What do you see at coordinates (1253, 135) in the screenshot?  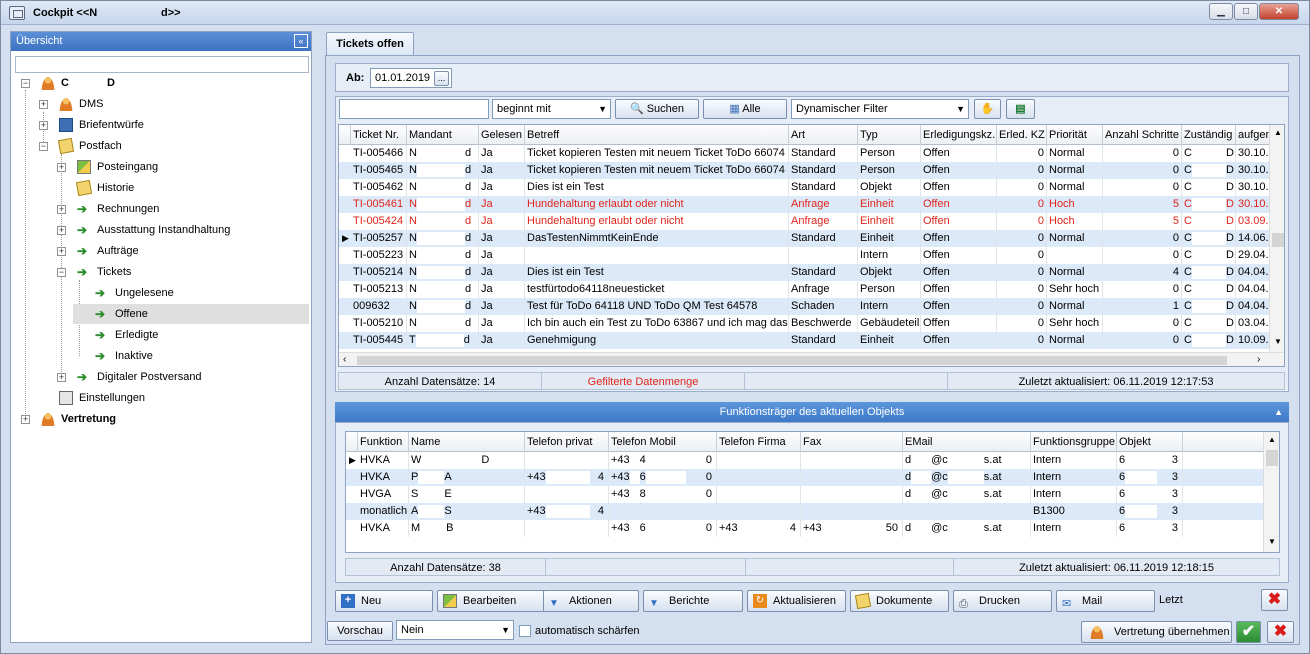 I see `col-aufgenommen: aufgen` at bounding box center [1253, 135].